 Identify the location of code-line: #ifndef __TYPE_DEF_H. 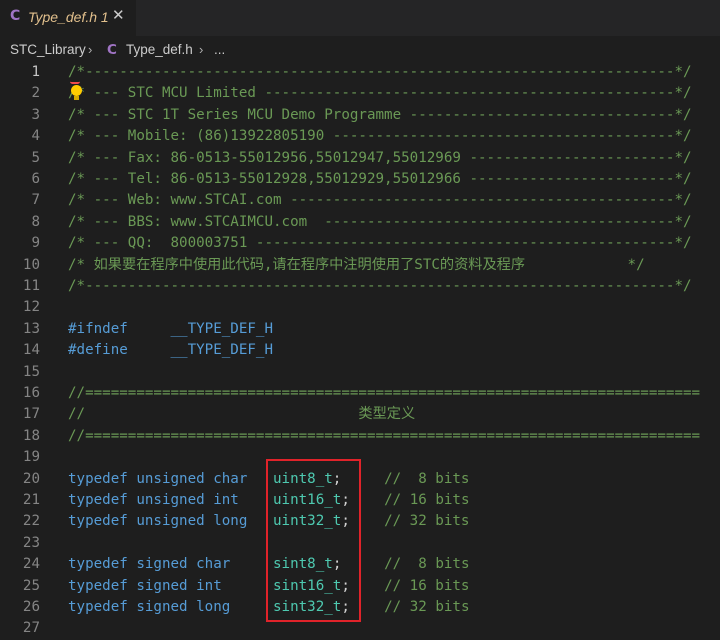
(170, 329).